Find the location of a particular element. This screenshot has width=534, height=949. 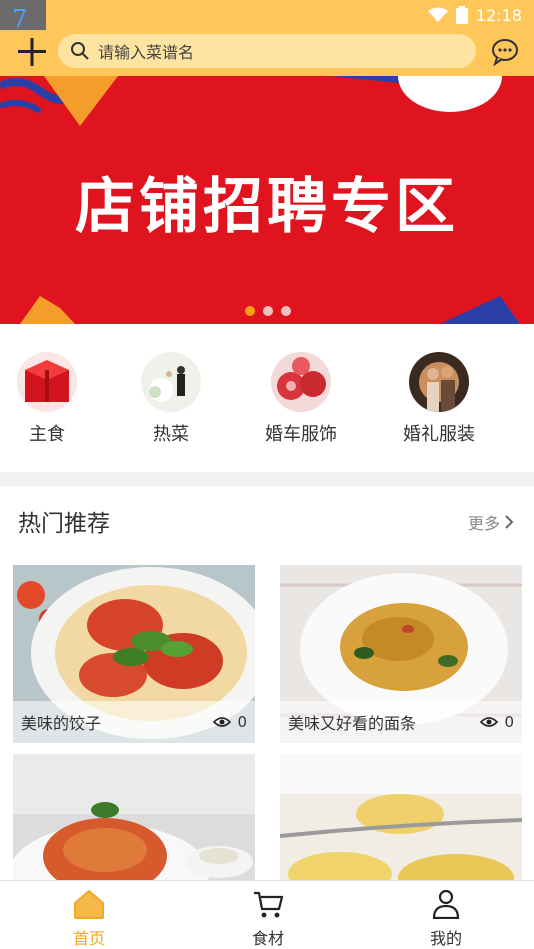

chevron-right-icon is located at coordinates (509, 522).